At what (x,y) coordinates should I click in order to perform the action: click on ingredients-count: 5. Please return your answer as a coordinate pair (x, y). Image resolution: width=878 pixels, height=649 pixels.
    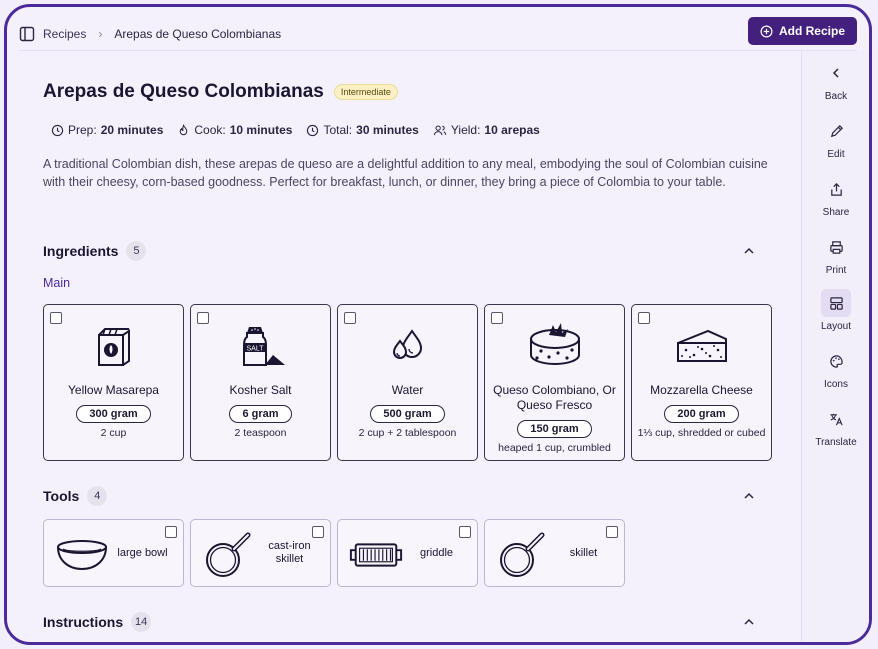
    Looking at the image, I should click on (136, 251).